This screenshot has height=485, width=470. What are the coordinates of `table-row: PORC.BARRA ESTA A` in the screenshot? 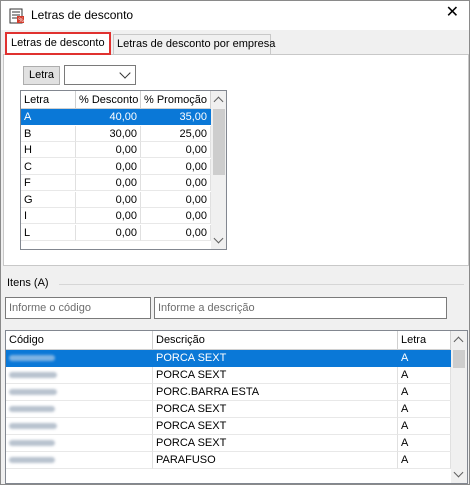 It's located at (228, 392).